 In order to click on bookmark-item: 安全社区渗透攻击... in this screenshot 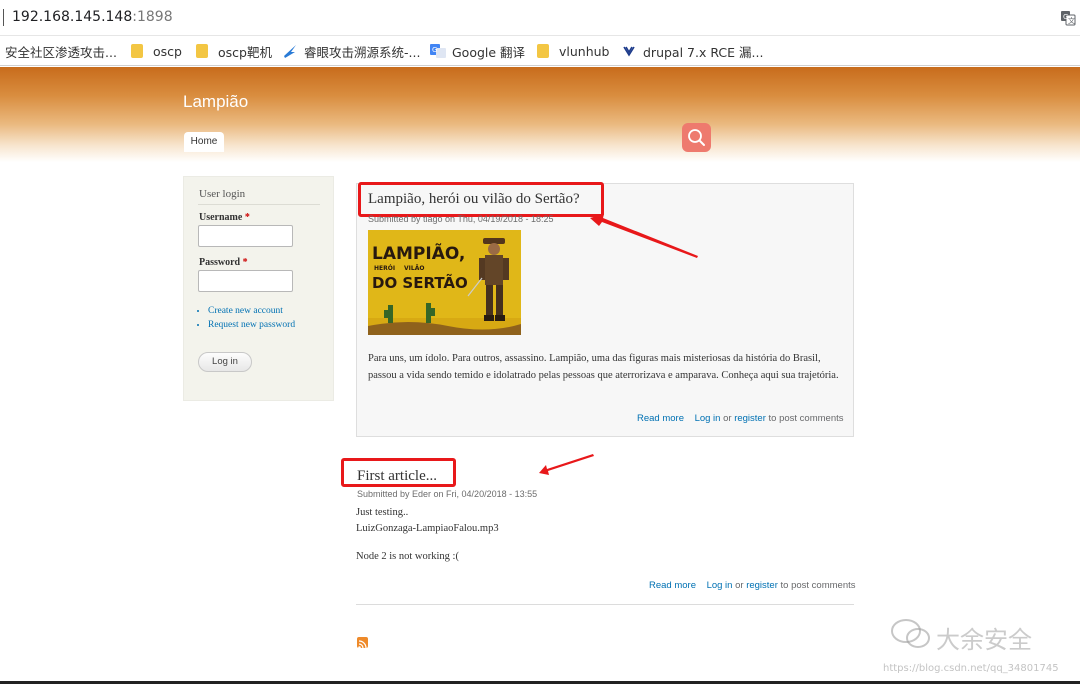, I will do `click(61, 51)`.